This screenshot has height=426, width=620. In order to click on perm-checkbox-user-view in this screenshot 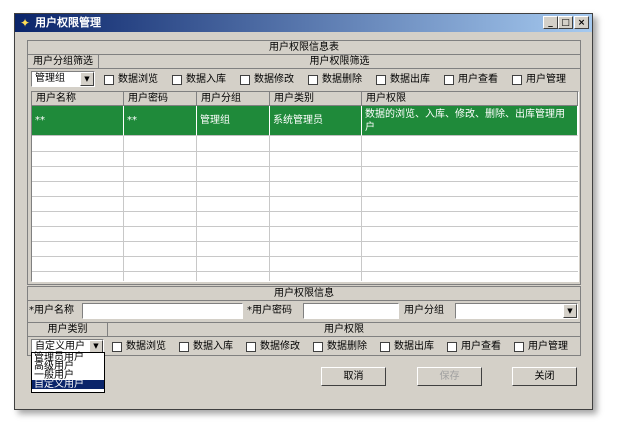, I will do `click(452, 347)`.